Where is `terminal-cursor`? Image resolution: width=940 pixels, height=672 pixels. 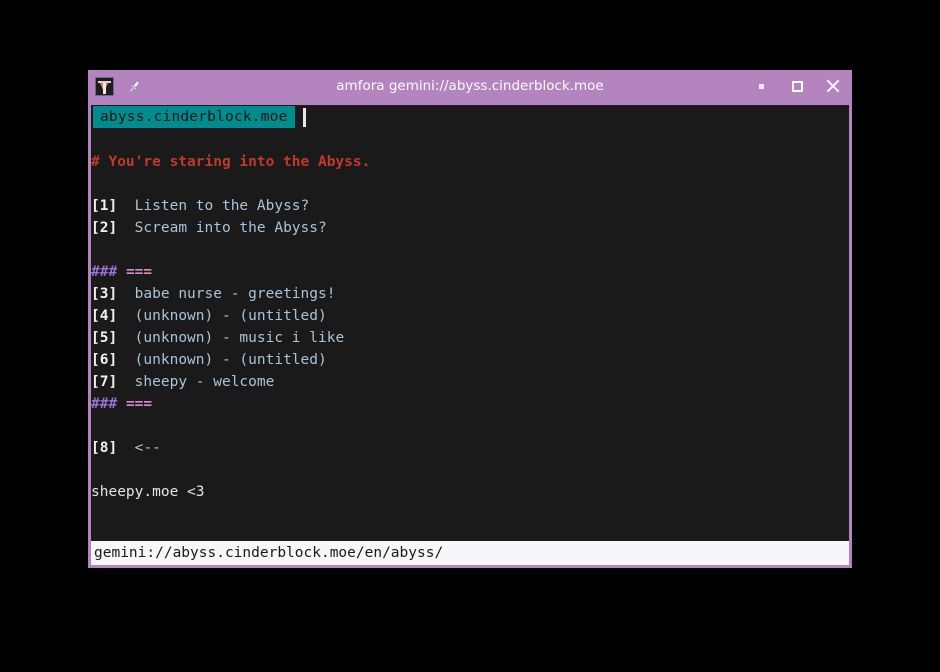
terminal-cursor is located at coordinates (304, 117).